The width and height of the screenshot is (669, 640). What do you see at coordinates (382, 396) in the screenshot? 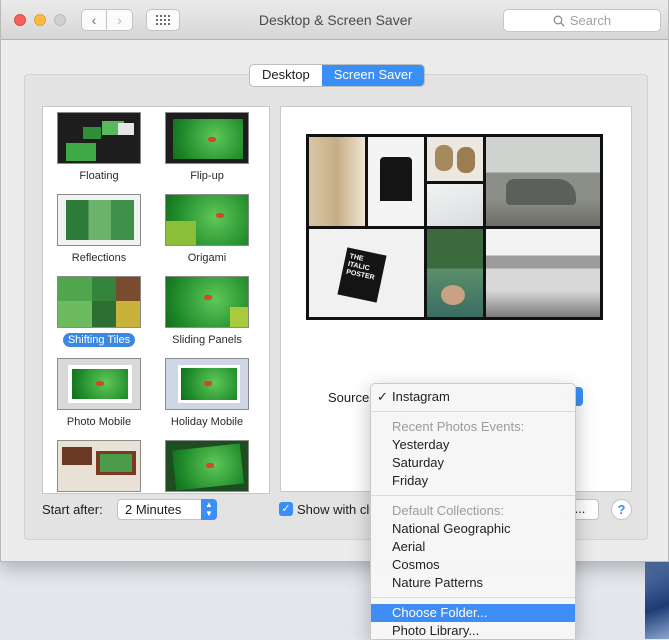
I see `checkmark-icon: ✓` at bounding box center [382, 396].